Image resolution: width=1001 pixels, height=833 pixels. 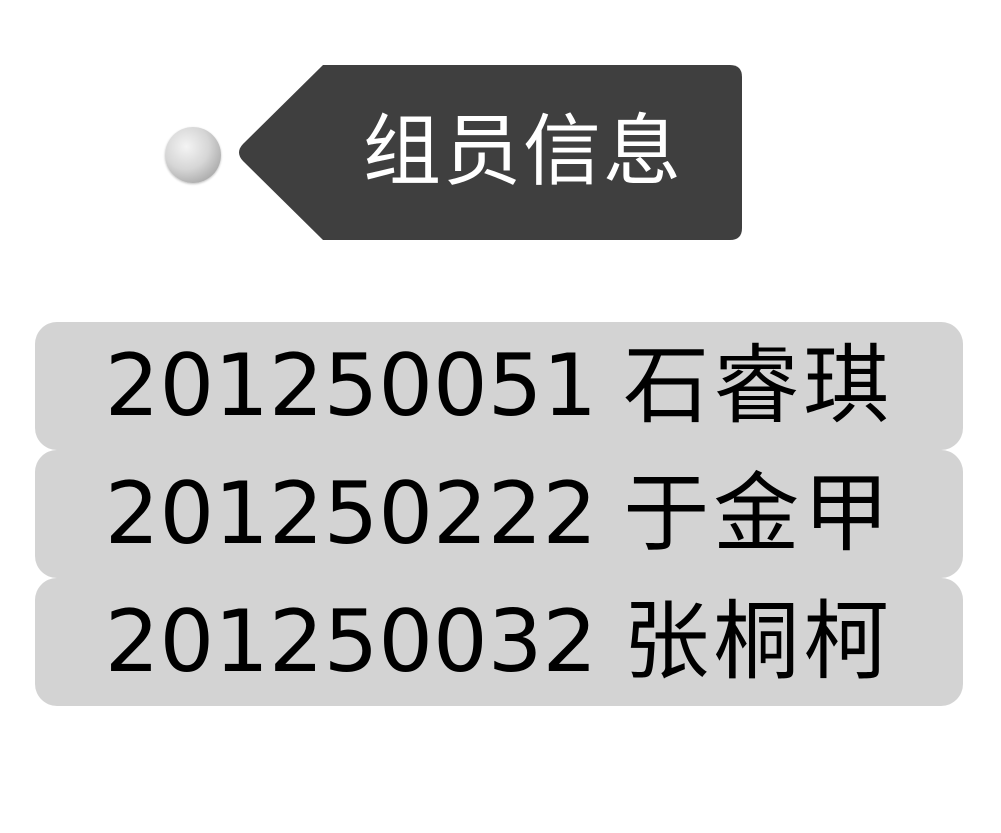 What do you see at coordinates (523, 152) in the screenshot?
I see `section-title: 组员信息` at bounding box center [523, 152].